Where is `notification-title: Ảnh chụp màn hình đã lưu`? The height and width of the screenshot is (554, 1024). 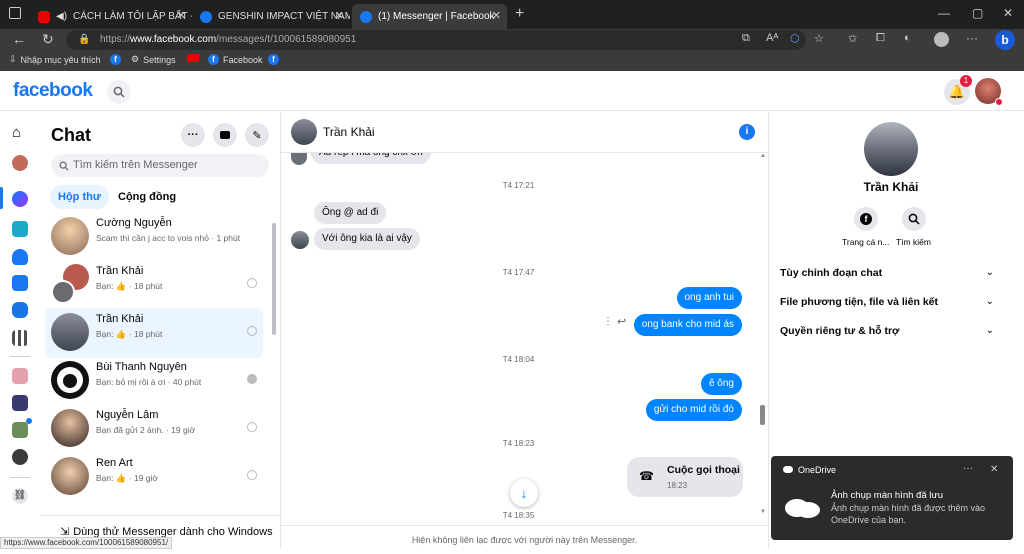 notification-title: Ảnh chụp màn hình đã lưu is located at coordinates (887, 495).